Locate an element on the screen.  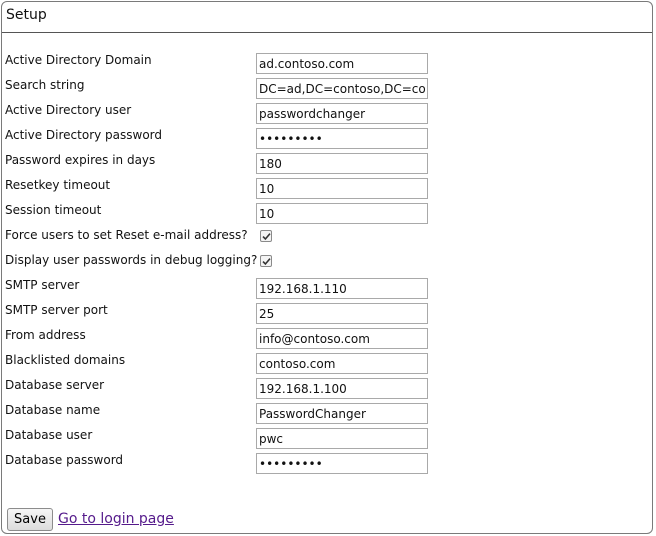
row-display-pw-debug: Display user passwords in debug logging? is located at coordinates (327, 265).